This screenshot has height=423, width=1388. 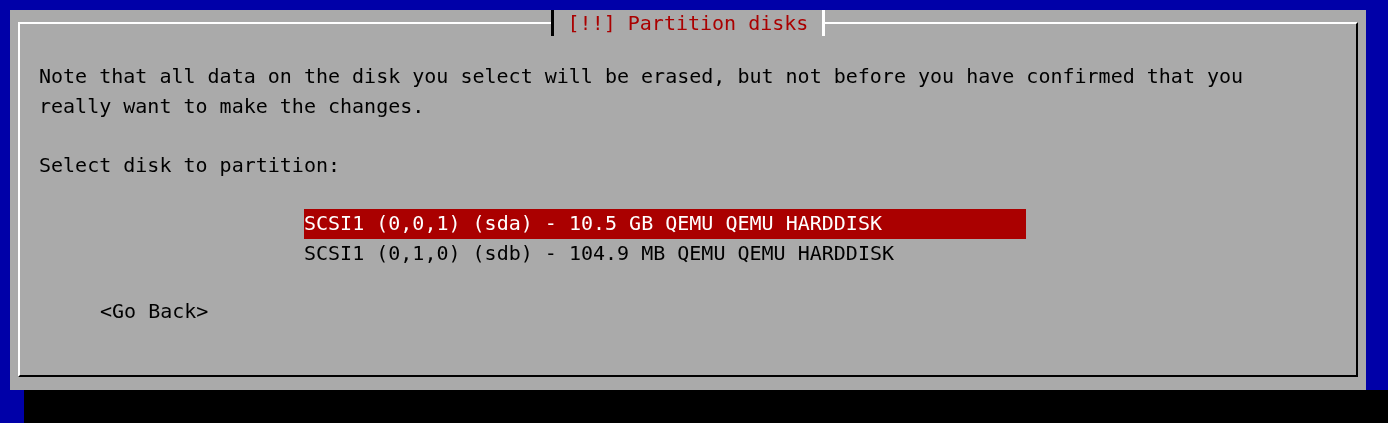 I want to click on warning-message: Note that all data on the disk you select will be erased, but not before you have confirmed that you really want to make the changes., so click(x=642, y=91).